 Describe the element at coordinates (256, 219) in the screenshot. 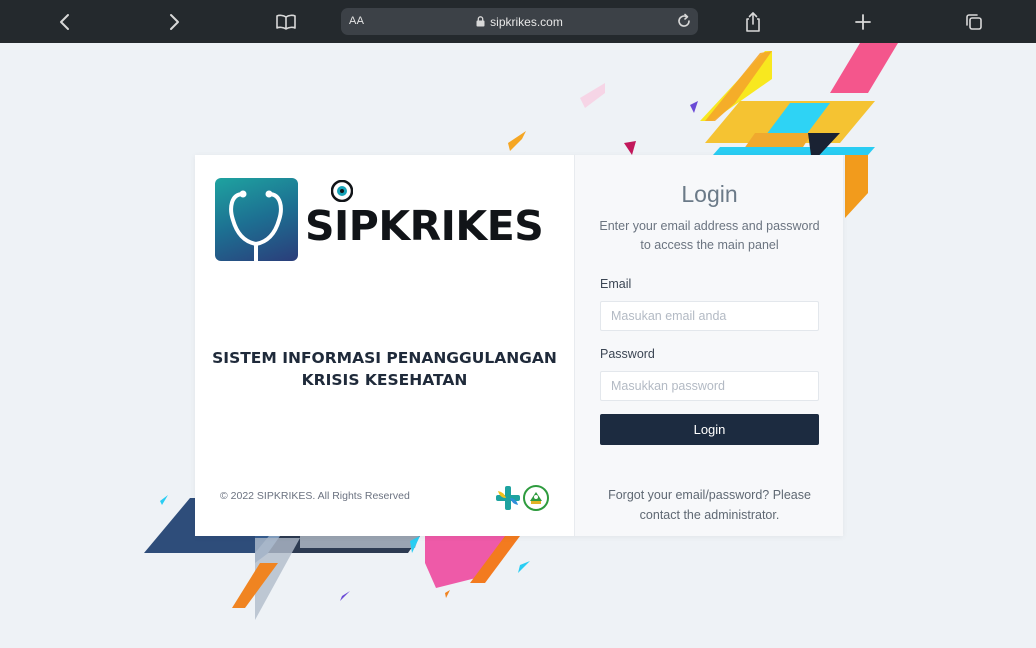

I see `stethoscope-logo-icon` at that location.